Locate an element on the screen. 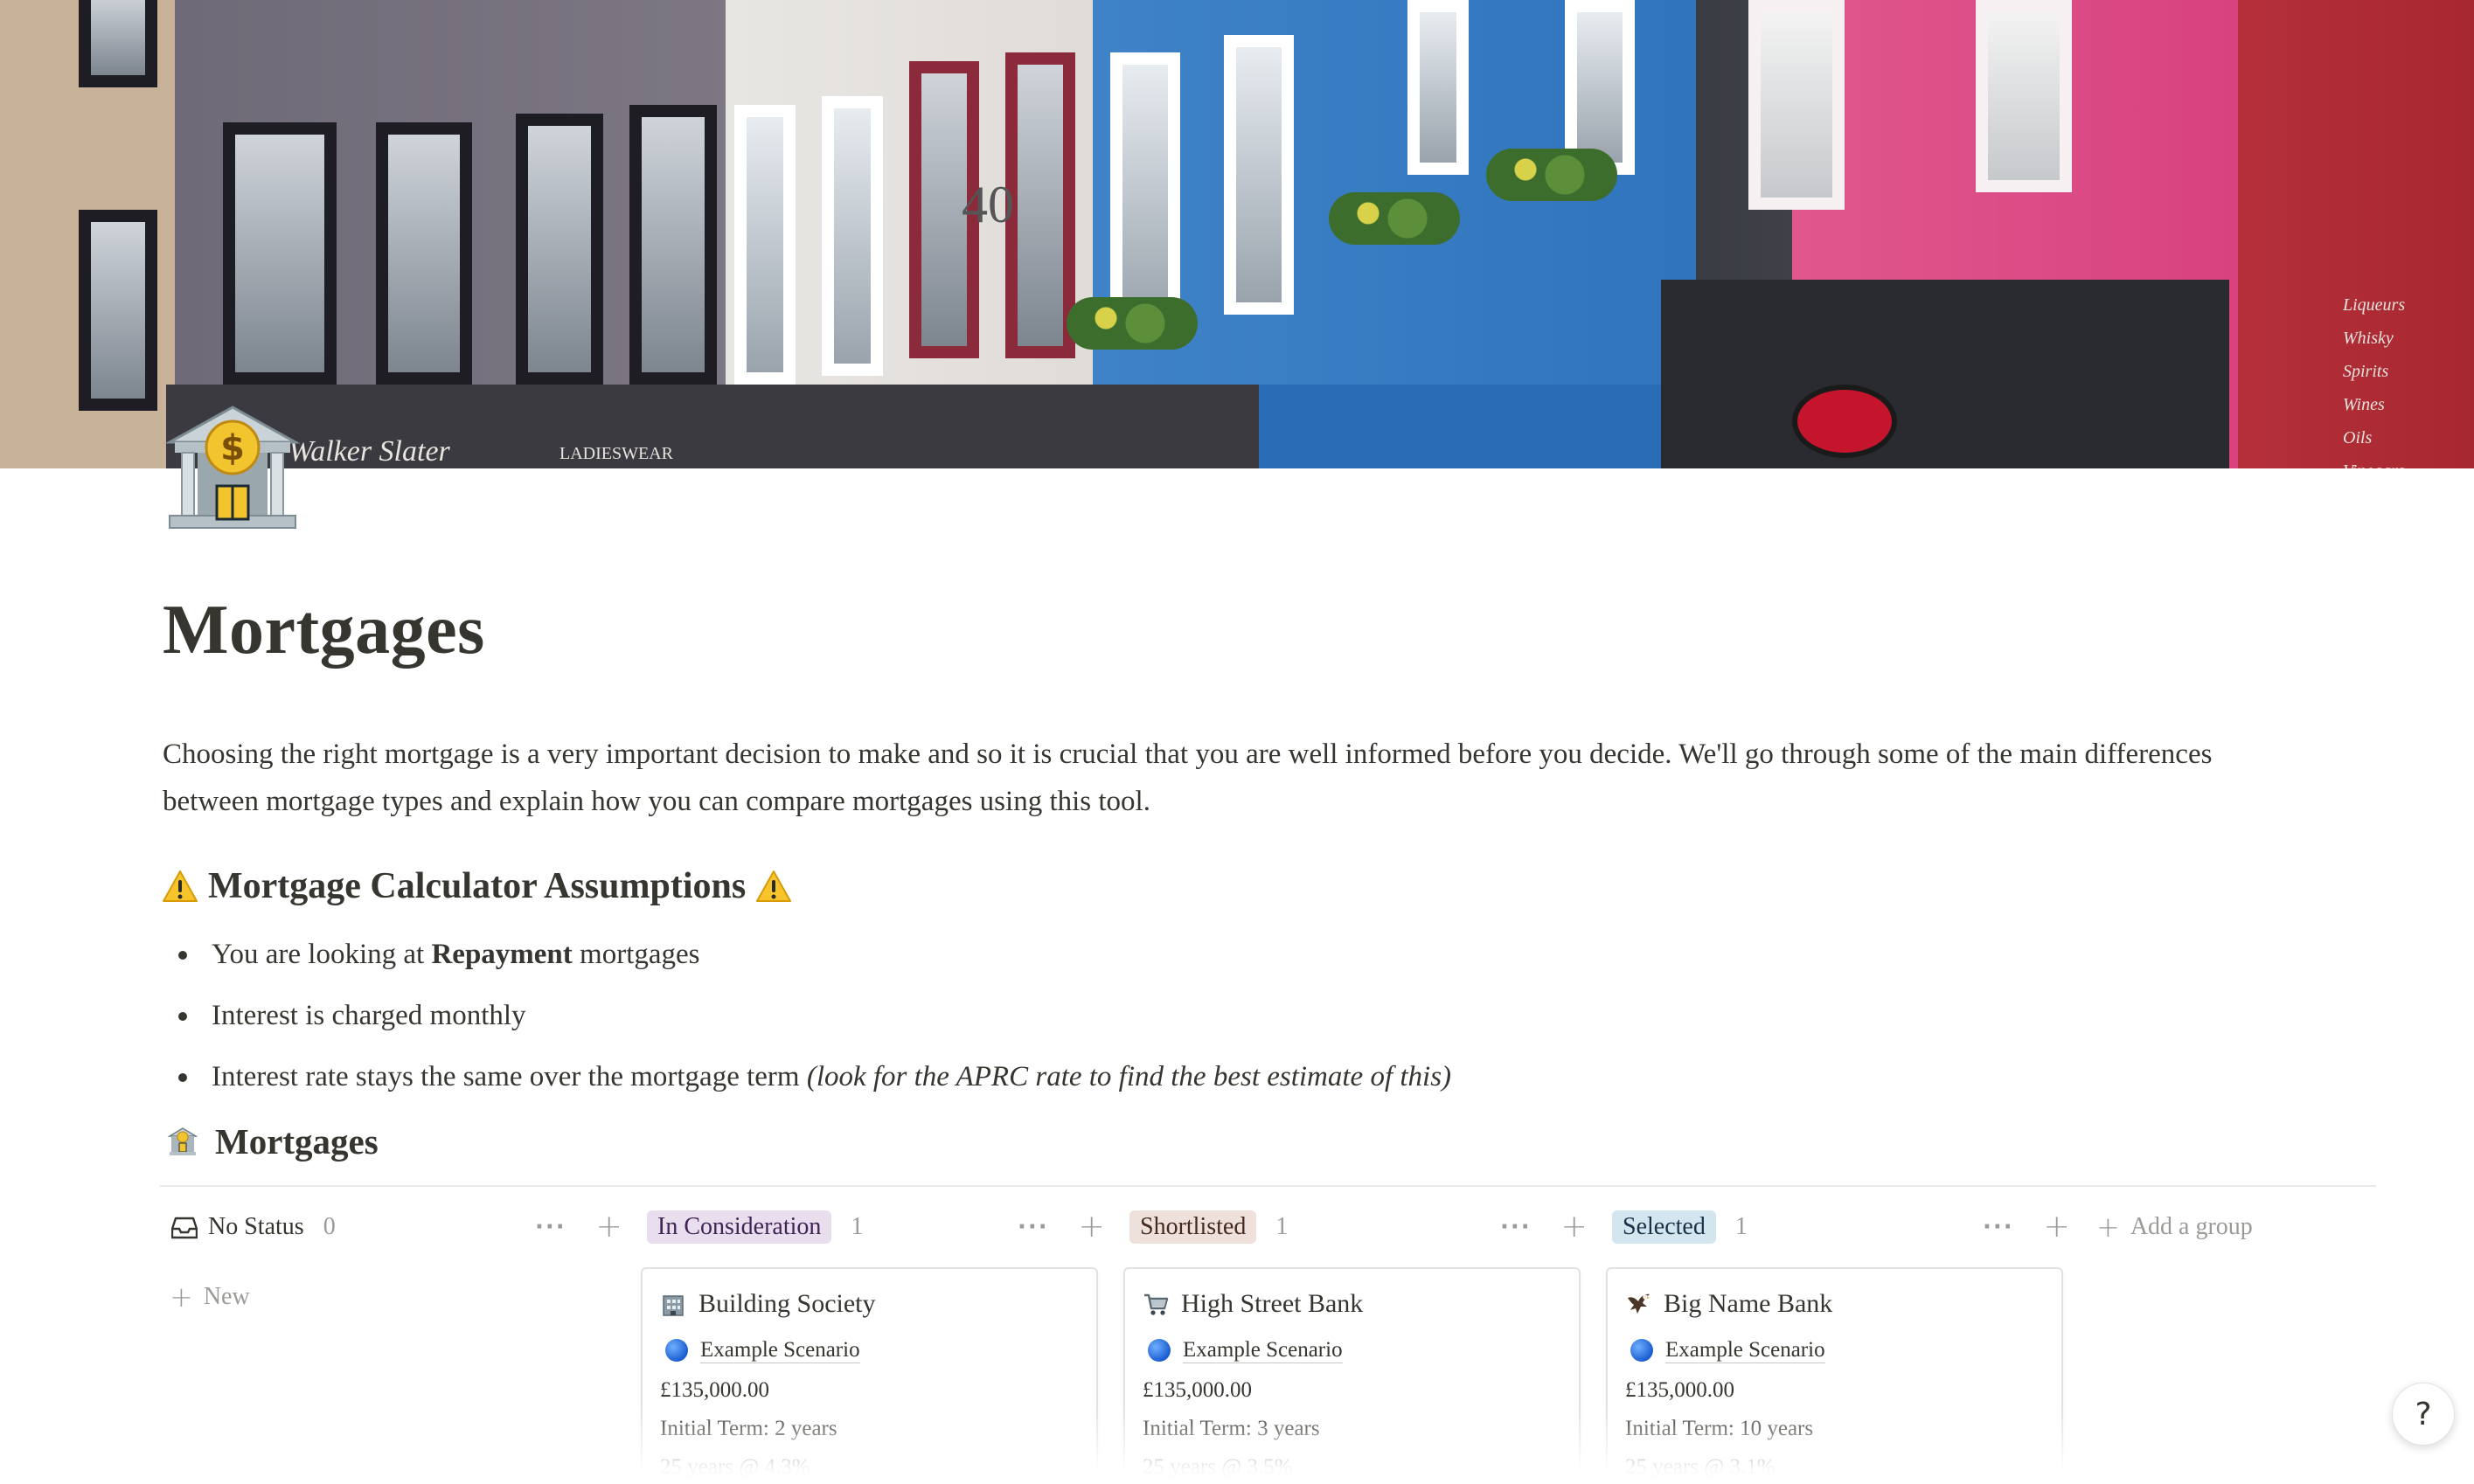 The image size is (2474, 1484). cover-sign-text: LADIESWEAR is located at coordinates (616, 453).